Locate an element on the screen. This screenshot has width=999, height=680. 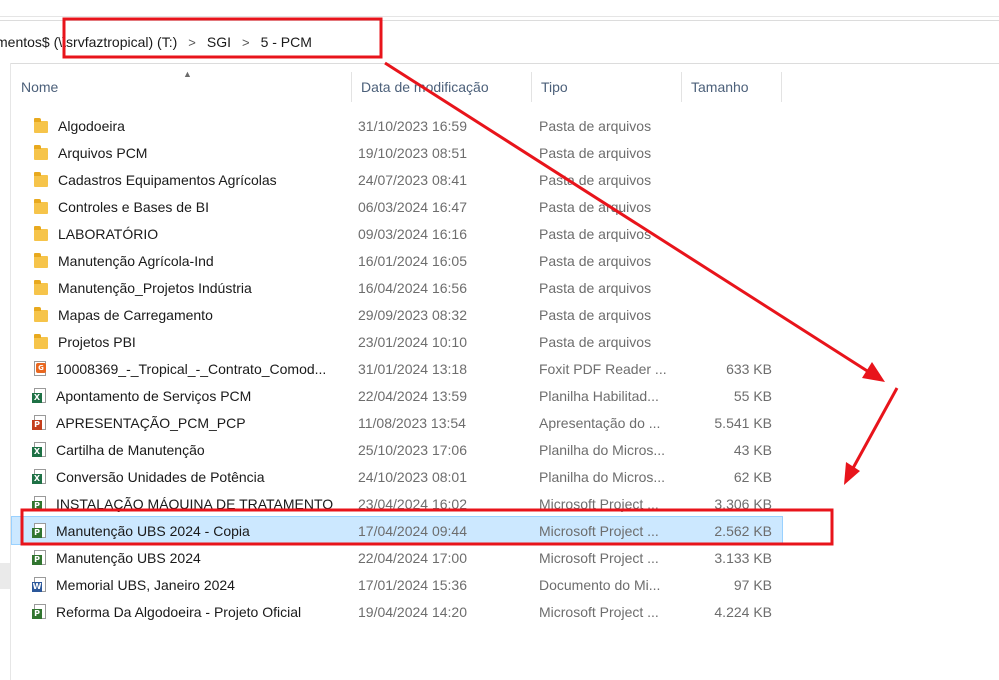
file-name-cell: Cadastros Equipamentos Agrícolas is located at coordinates (179, 179).